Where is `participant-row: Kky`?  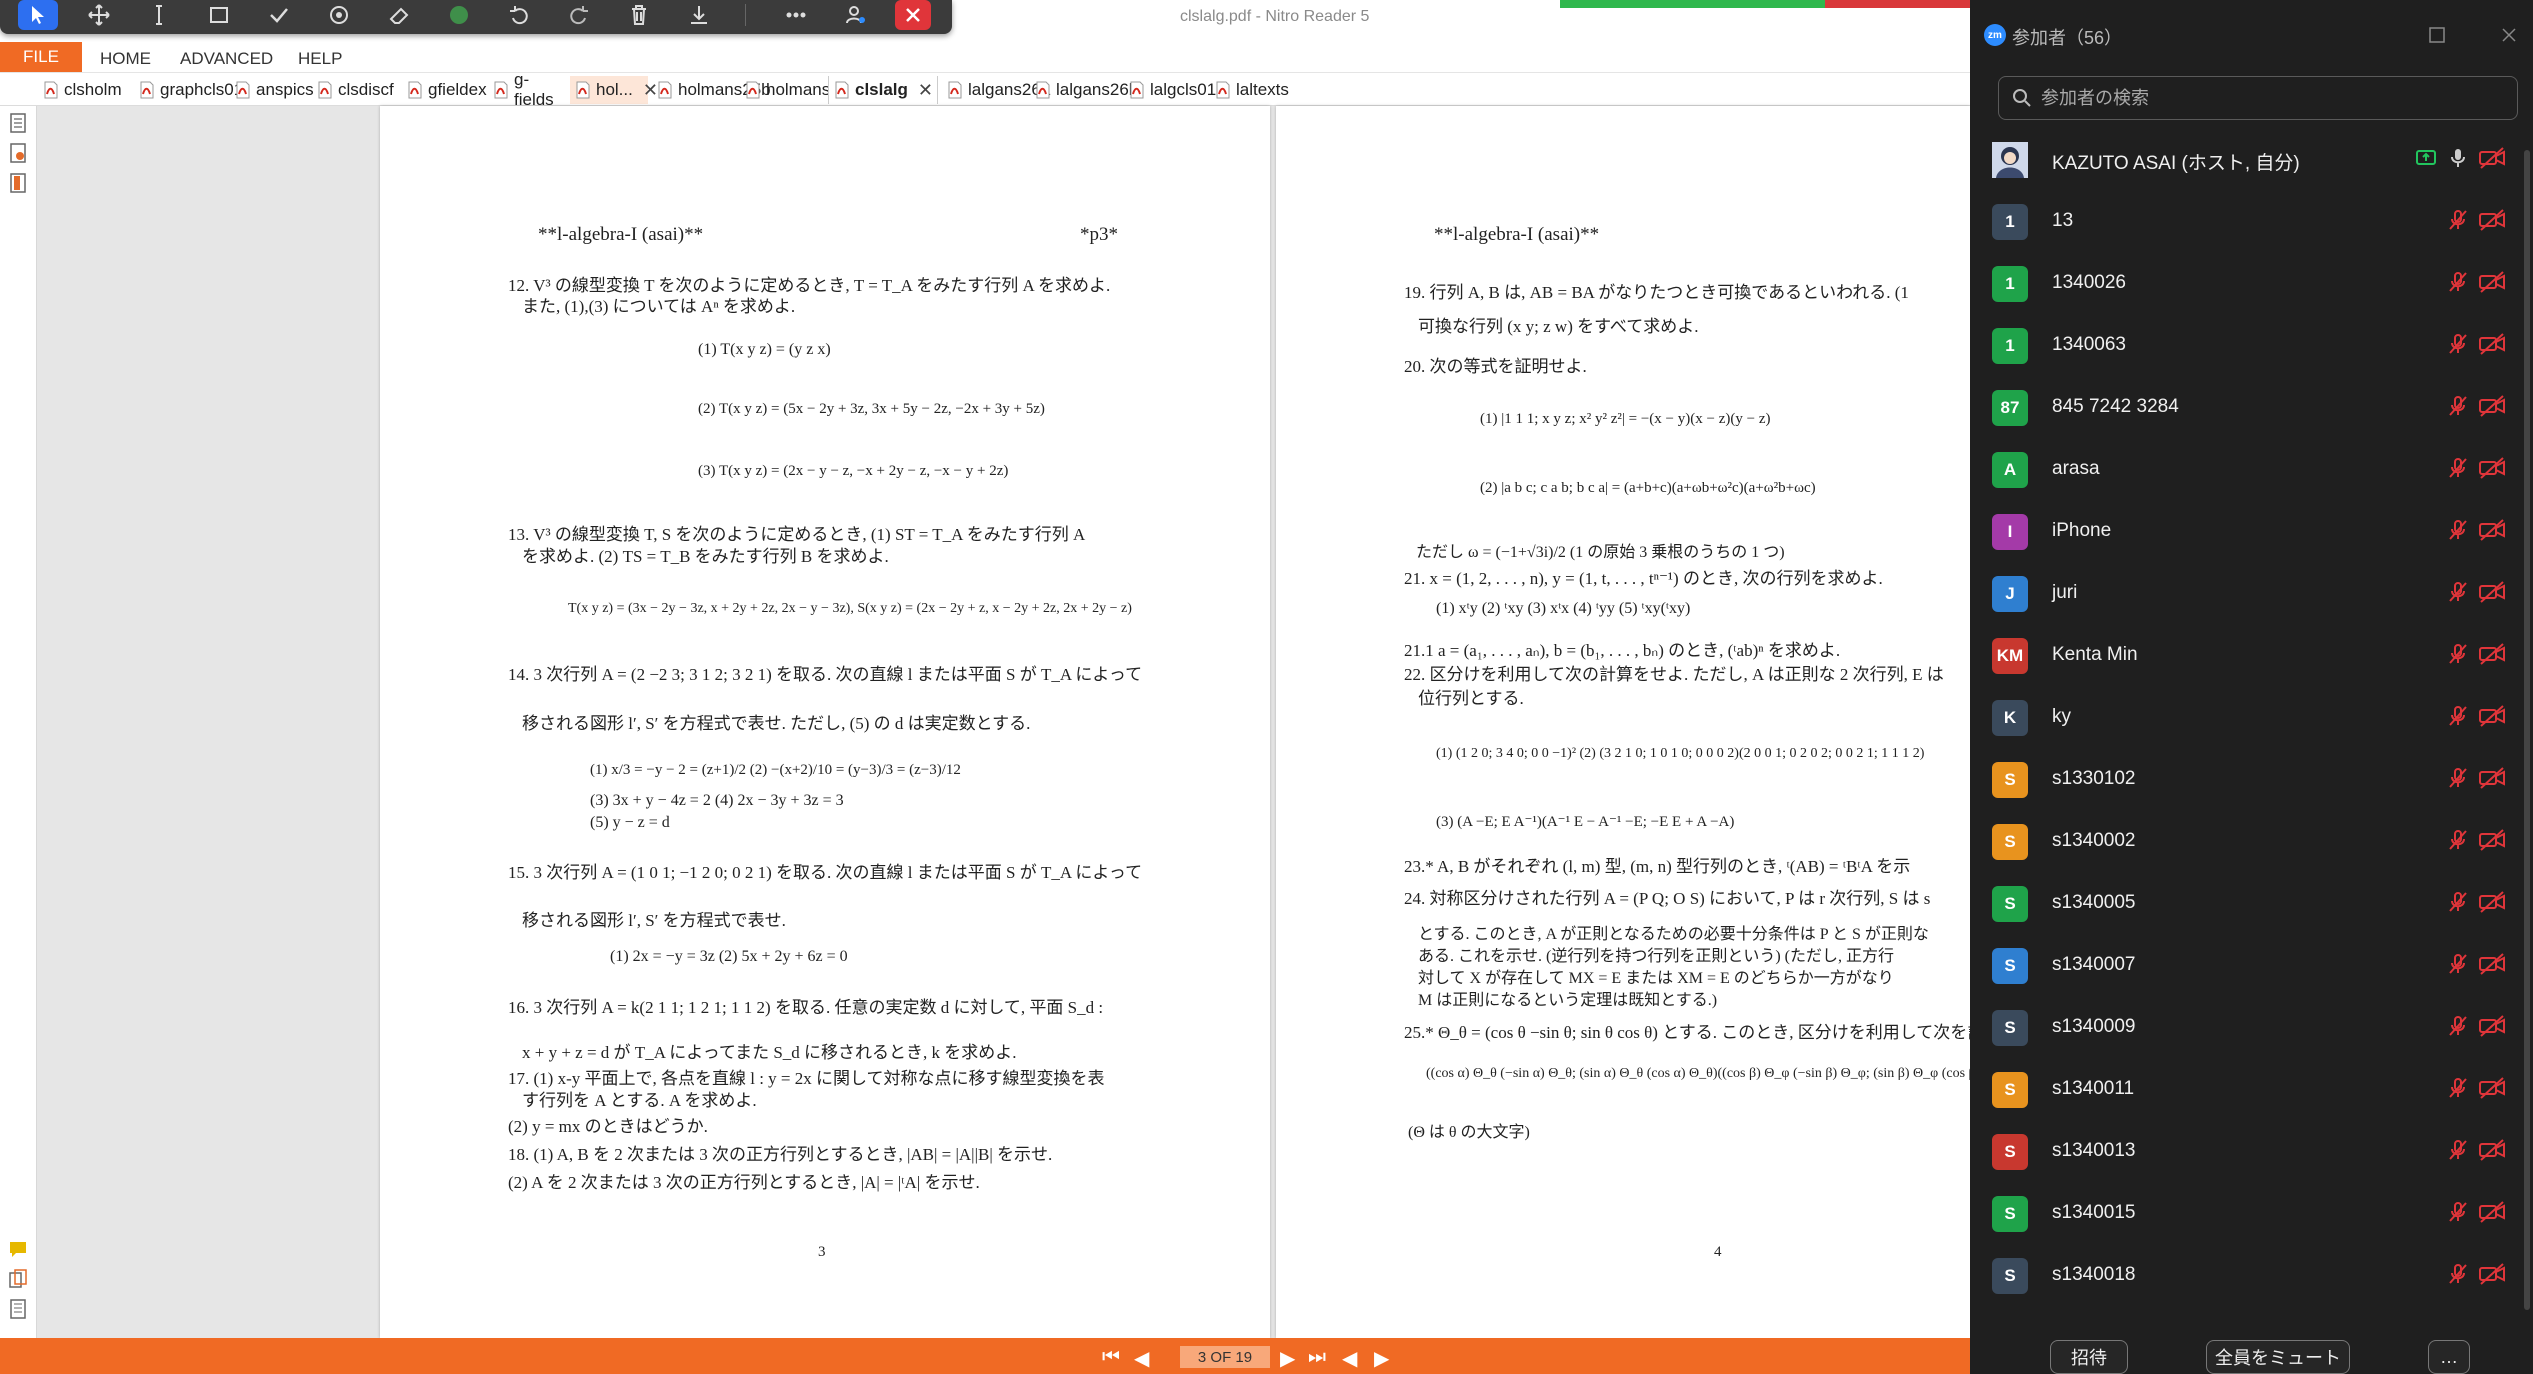 participant-row: Kky is located at coordinates (2242, 717).